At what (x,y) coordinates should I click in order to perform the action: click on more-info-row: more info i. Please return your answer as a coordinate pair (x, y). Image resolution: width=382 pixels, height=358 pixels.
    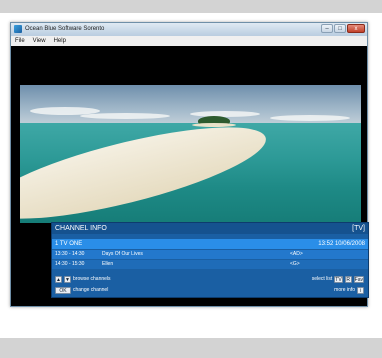
    Looking at the image, I should click on (349, 290).